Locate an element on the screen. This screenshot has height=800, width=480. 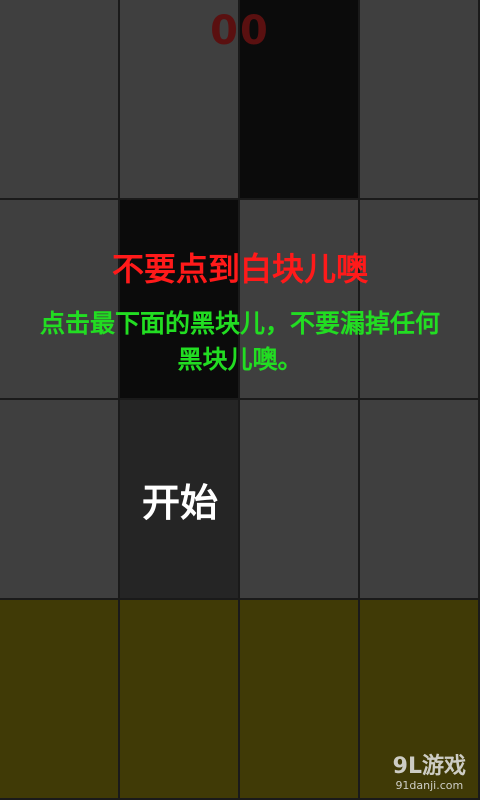
tile-r2-c0 is located at coordinates (60, 500).